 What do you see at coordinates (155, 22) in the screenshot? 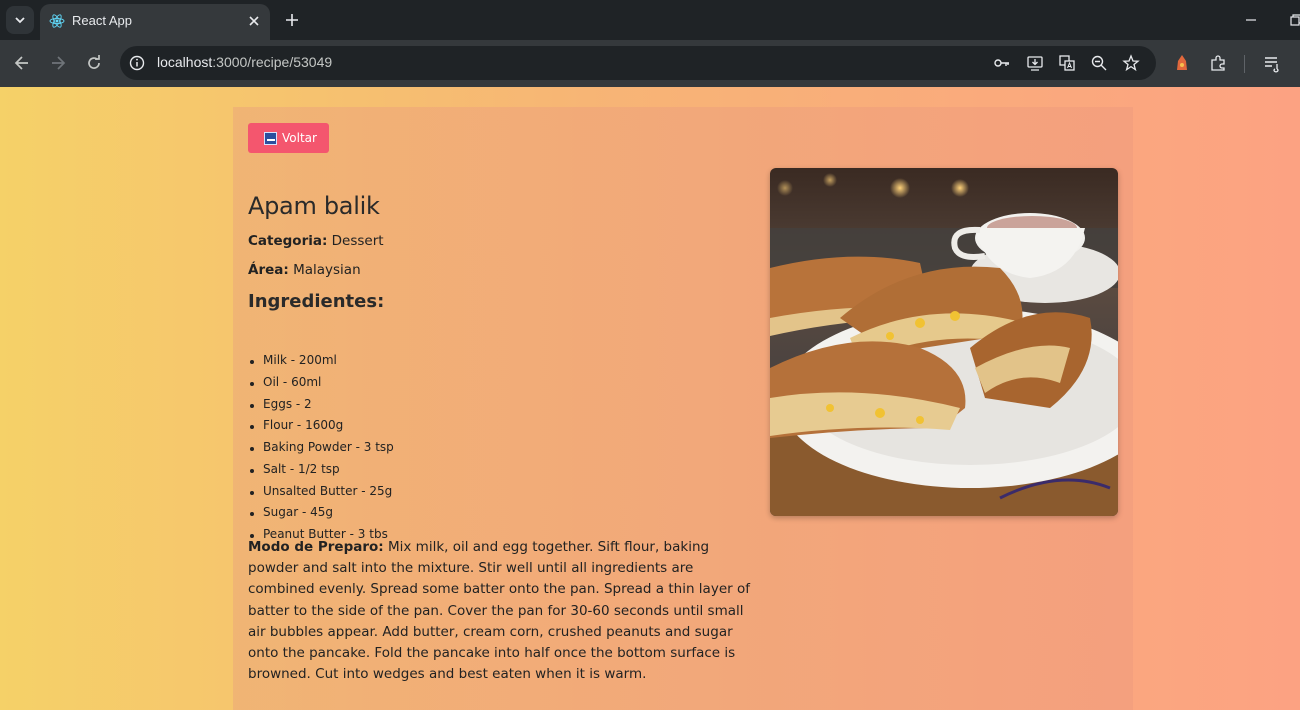
I see `active-tab: React App` at bounding box center [155, 22].